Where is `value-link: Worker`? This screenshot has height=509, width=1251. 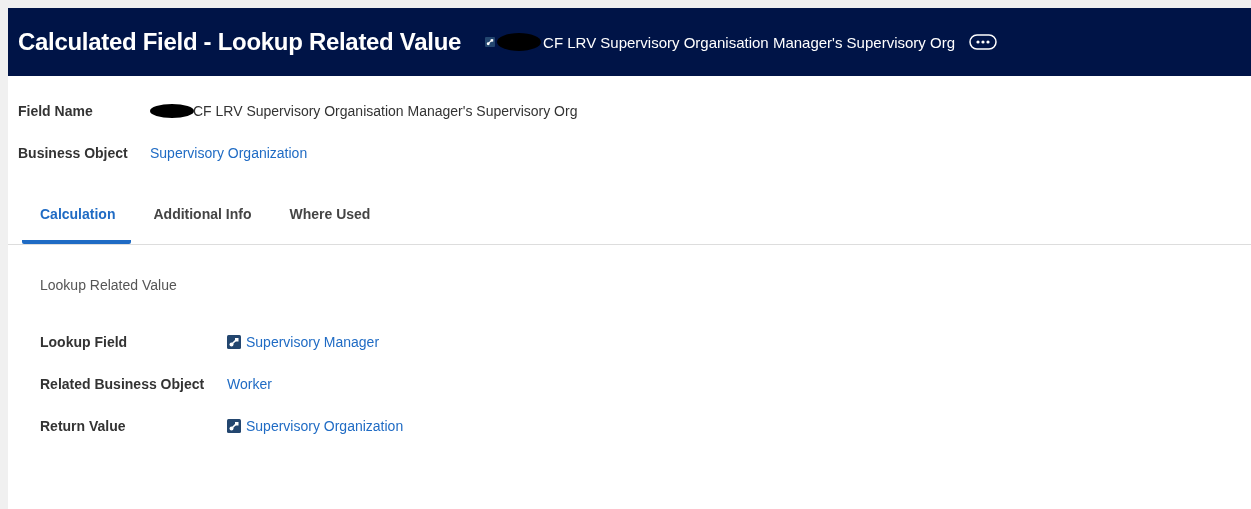 value-link: Worker is located at coordinates (249, 384).